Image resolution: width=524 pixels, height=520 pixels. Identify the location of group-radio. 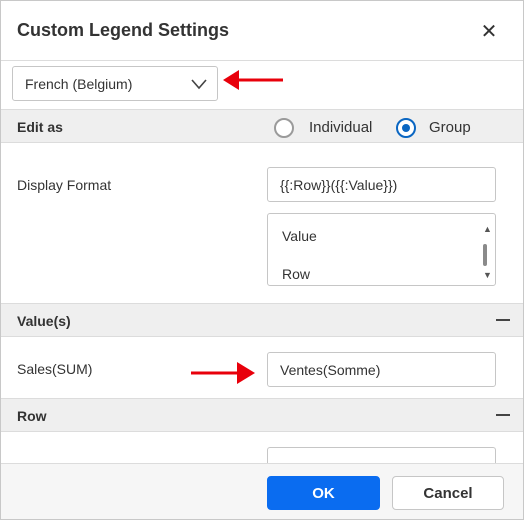
(406, 128).